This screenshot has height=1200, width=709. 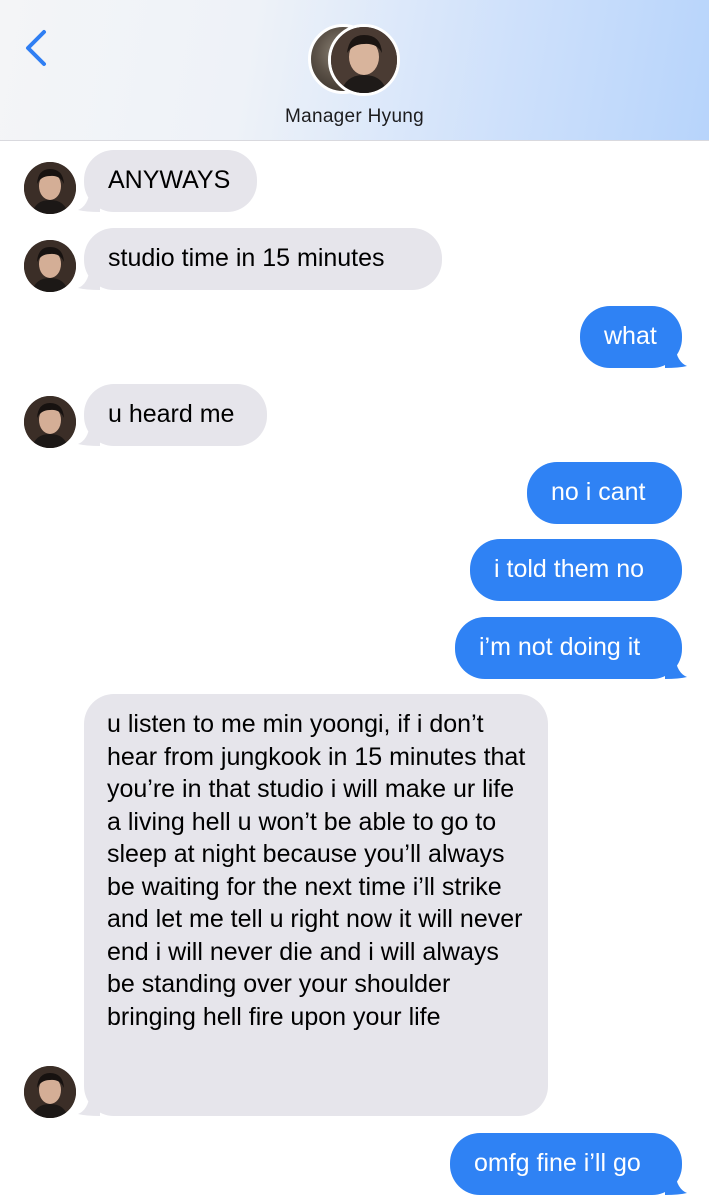 What do you see at coordinates (364, 60) in the screenshot?
I see `contact-avatar` at bounding box center [364, 60].